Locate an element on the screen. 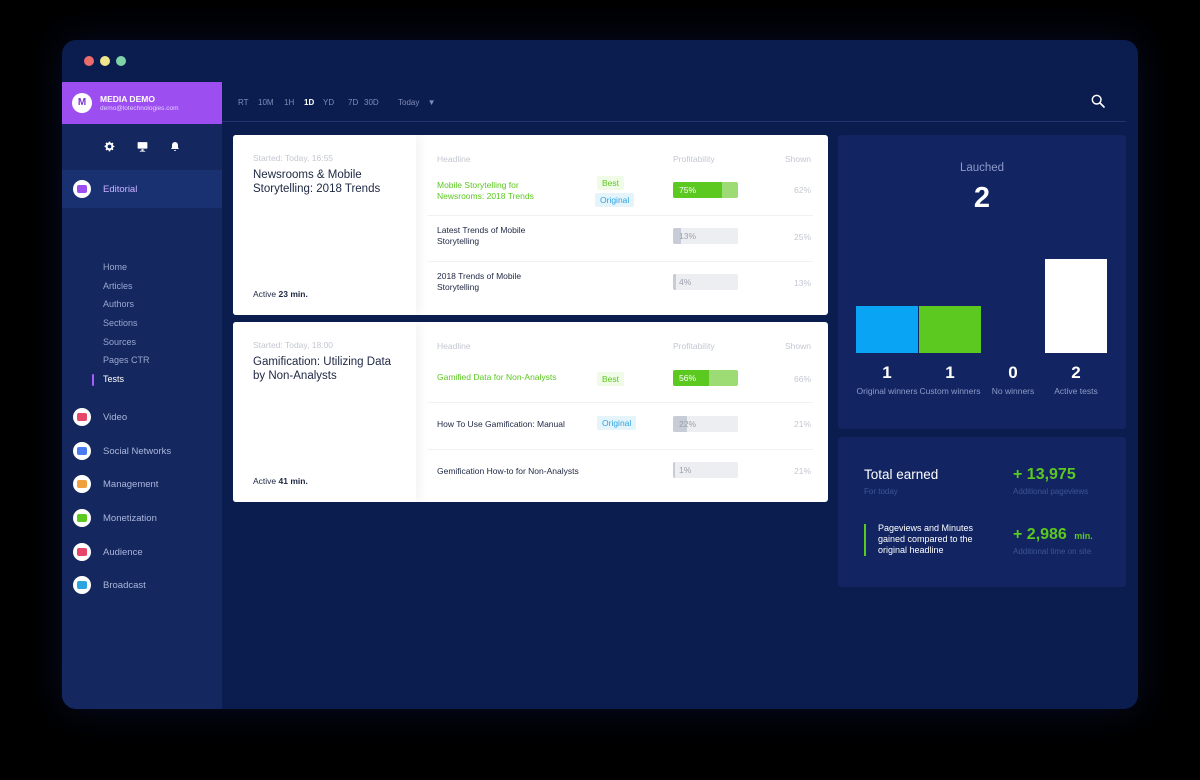  sidebar-social-label: Social Networks is located at coordinates (137, 451).